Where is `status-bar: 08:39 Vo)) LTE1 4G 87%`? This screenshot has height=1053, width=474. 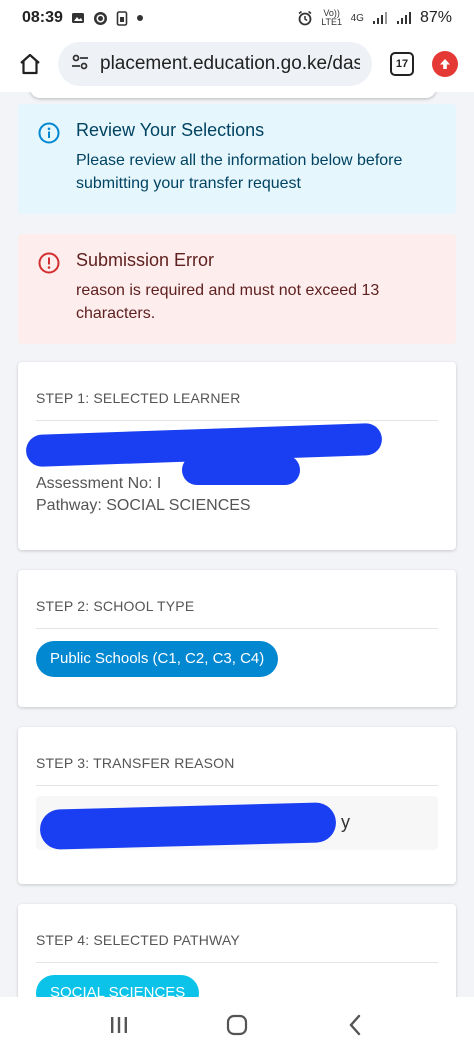 status-bar: 08:39 Vo)) LTE1 4G 87% is located at coordinates (237, 18).